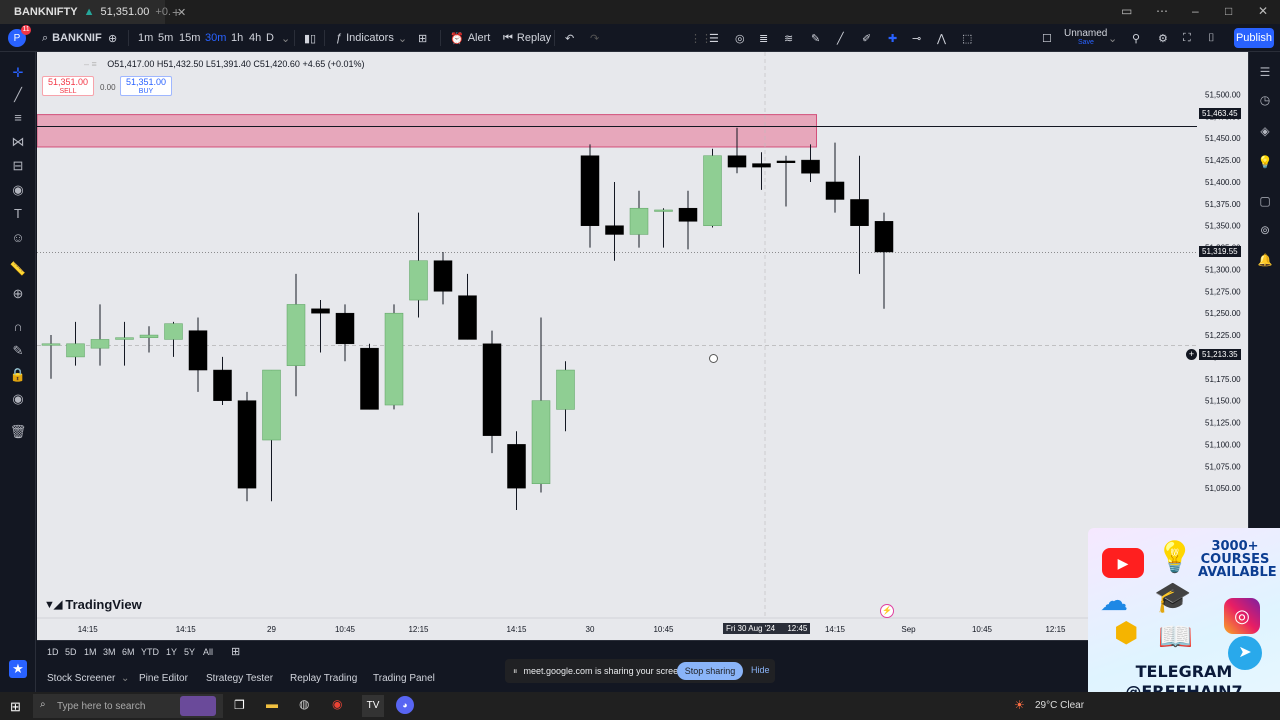 Image resolution: width=1280 pixels, height=720 pixels. I want to click on interval-1h: 1h, so click(237, 38).